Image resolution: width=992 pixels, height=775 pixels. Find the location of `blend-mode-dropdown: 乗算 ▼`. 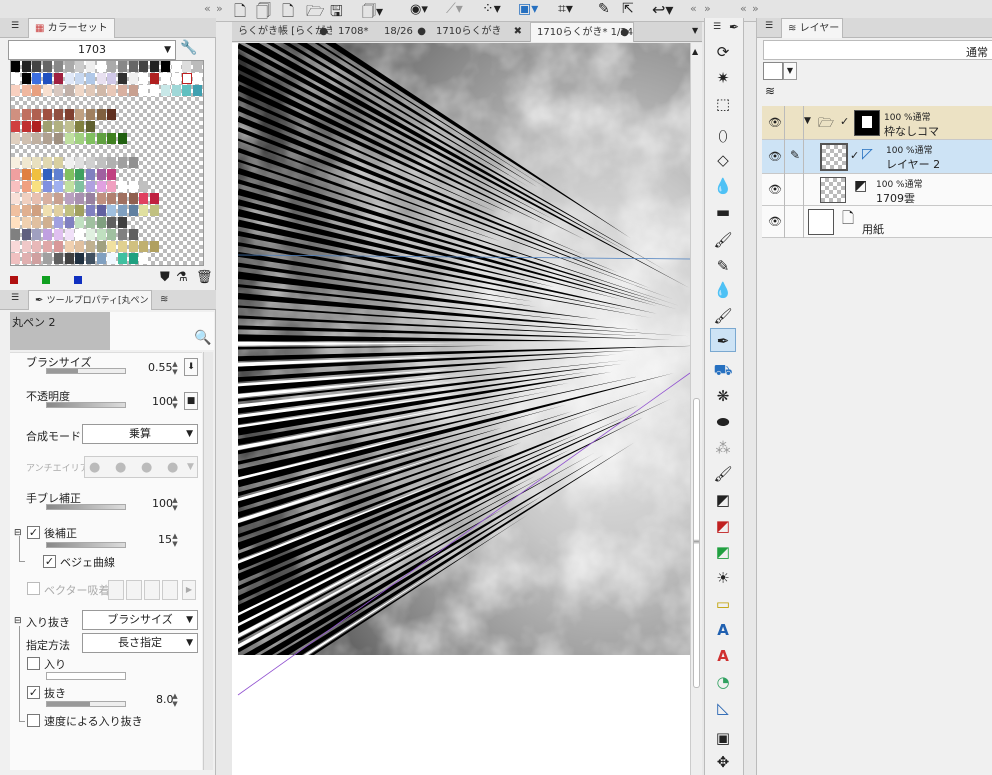

blend-mode-dropdown: 乗算 ▼ is located at coordinates (140, 434).